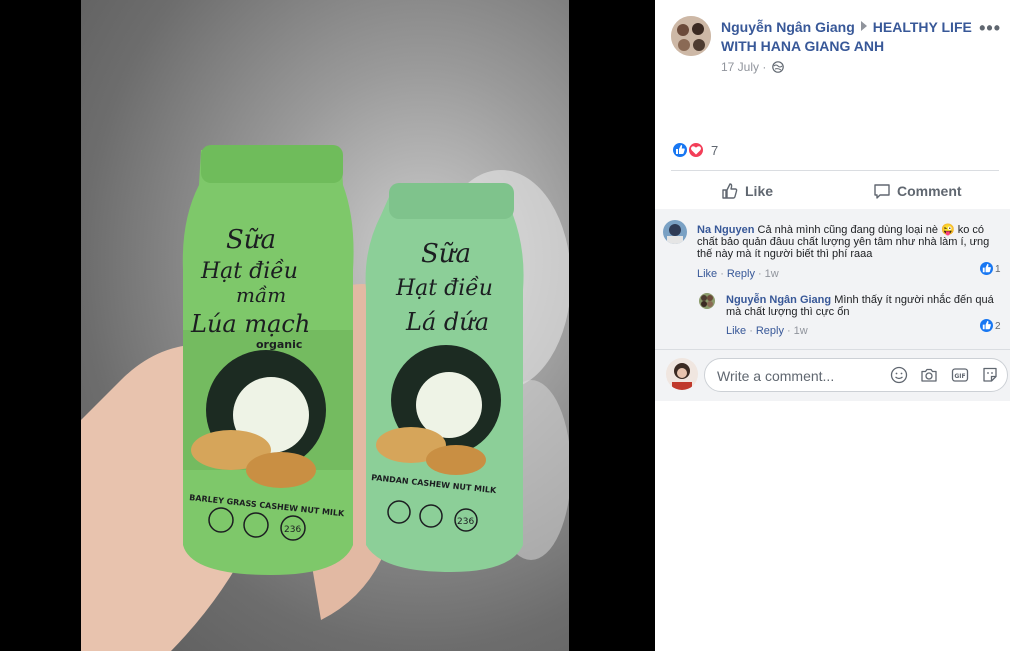  Describe the element at coordinates (929, 375) in the screenshot. I see `camera-icon` at that location.